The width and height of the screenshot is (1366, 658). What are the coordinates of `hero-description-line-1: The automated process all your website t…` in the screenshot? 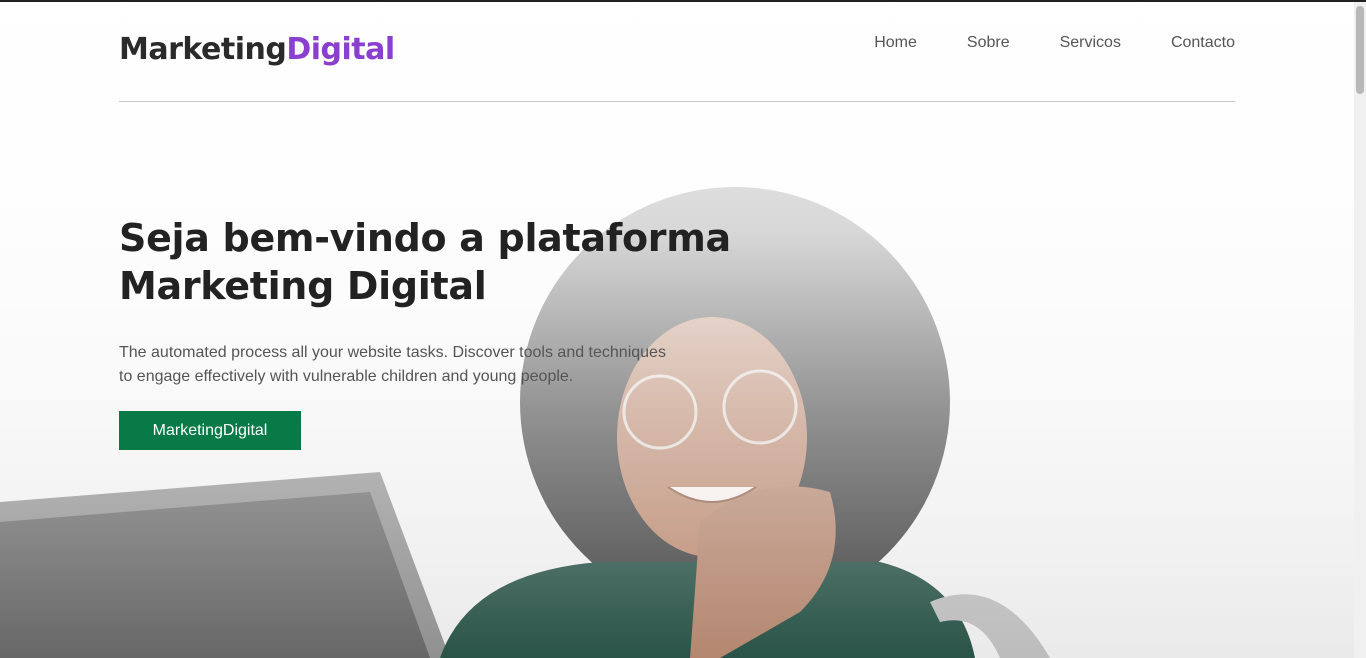 It's located at (392, 352).